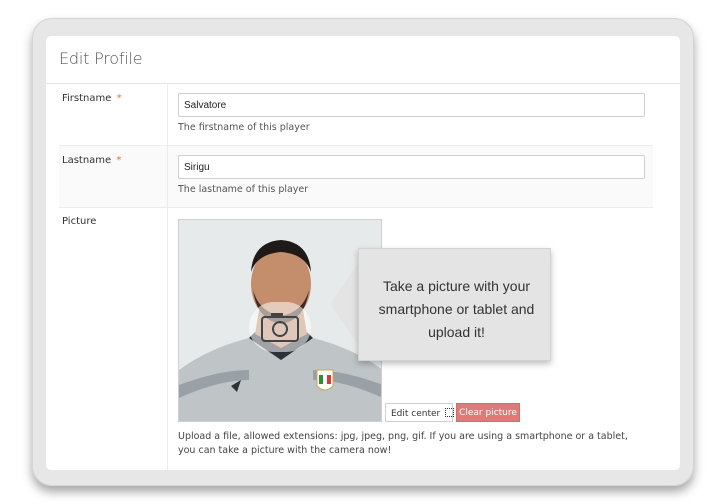 This screenshot has height=503, width=725. Describe the element at coordinates (87, 160) in the screenshot. I see `lastname-label-text: Lastname` at that location.